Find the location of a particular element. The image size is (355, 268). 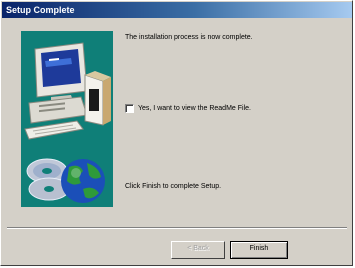

setup-illustration is located at coordinates (67, 122).